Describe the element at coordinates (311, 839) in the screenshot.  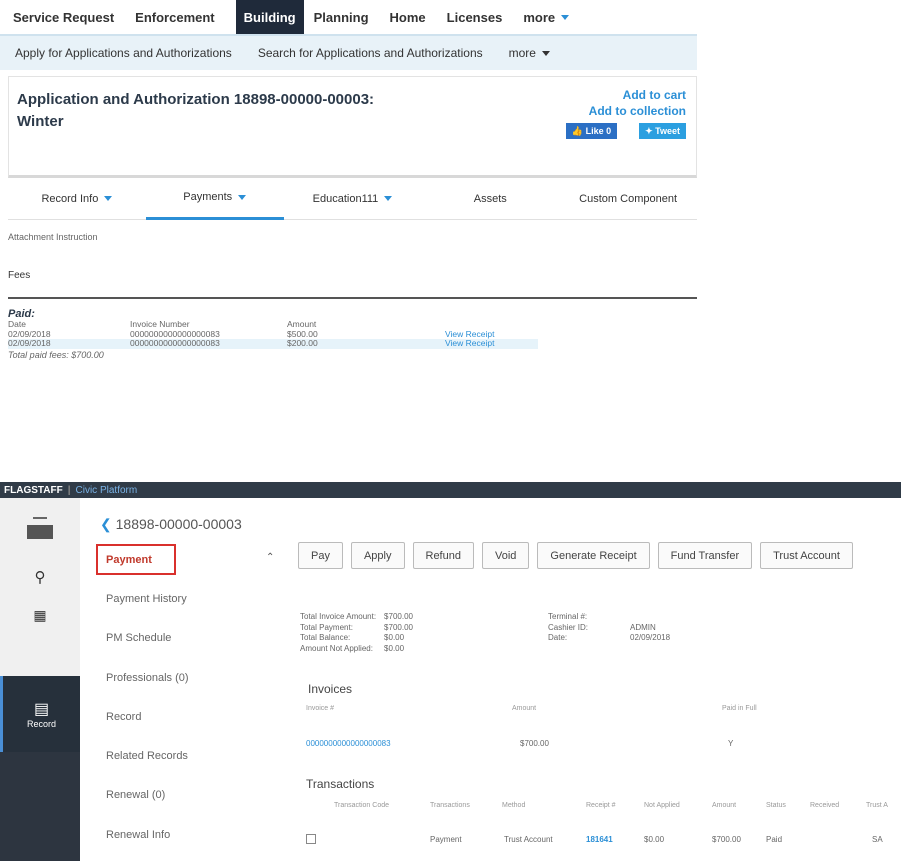
I see `transaction-checkbox` at that location.